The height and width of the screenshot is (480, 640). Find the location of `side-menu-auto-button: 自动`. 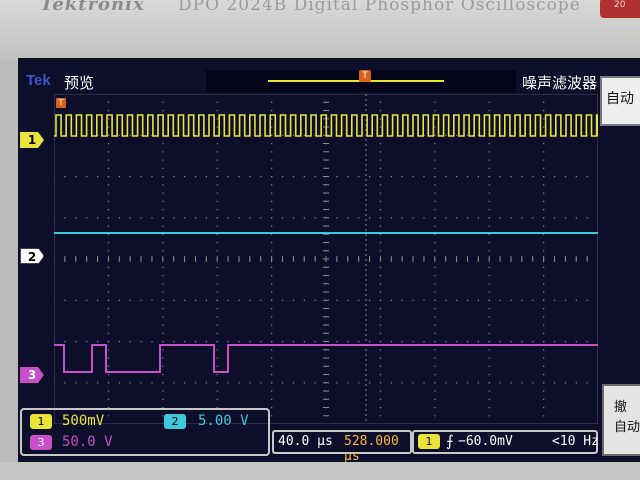

side-menu-auto-button: 自动 is located at coordinates (620, 101).